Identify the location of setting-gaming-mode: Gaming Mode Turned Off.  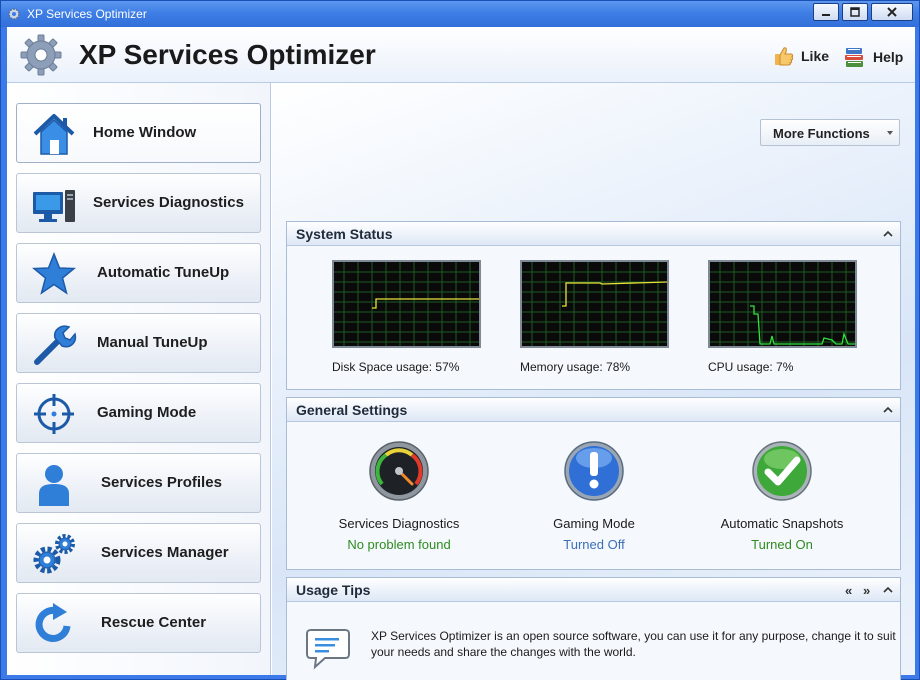
(594, 496).